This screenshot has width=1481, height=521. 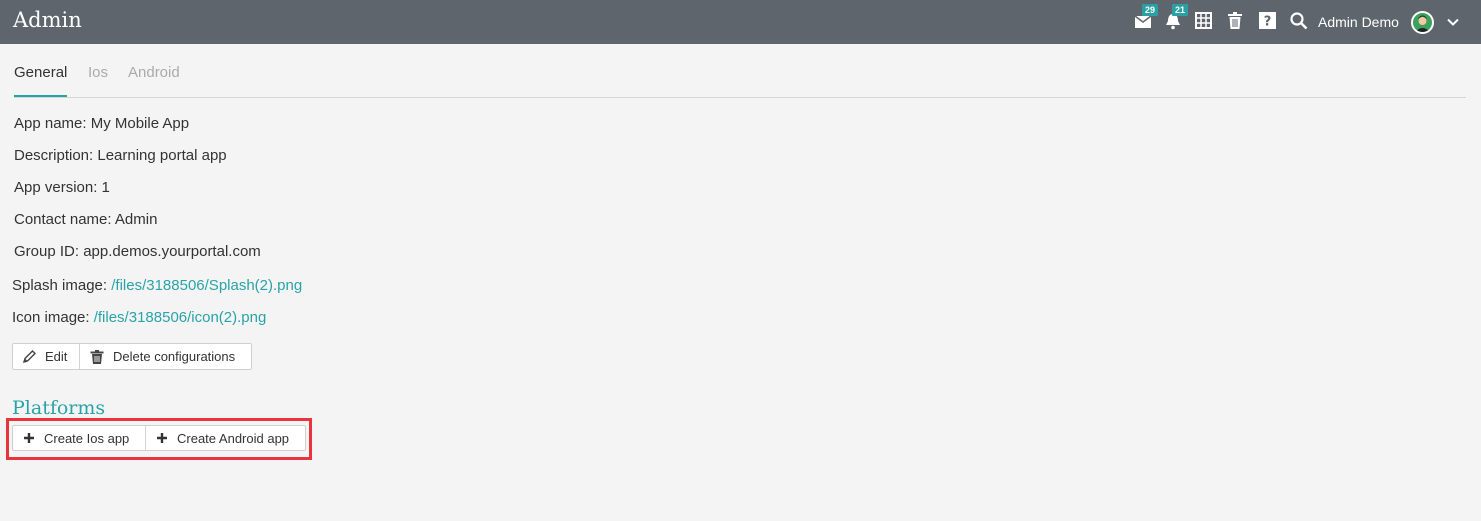 I want to click on icon-image-row: Icon image: /files/3188506/icon(2).png, so click(x=139, y=317).